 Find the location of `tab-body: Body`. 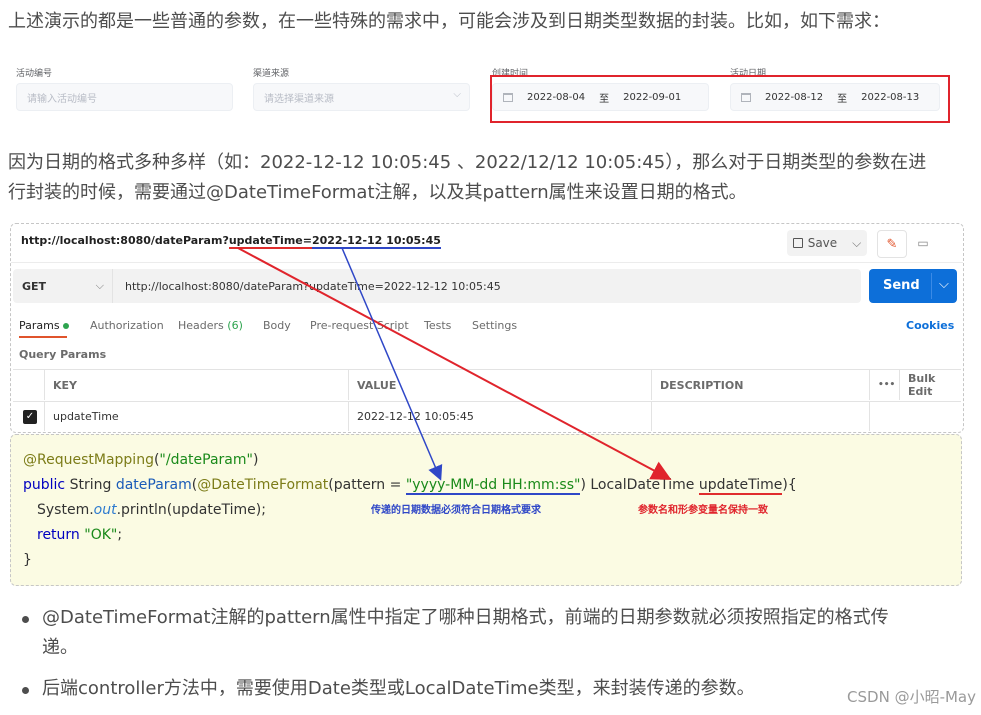

tab-body: Body is located at coordinates (277, 325).